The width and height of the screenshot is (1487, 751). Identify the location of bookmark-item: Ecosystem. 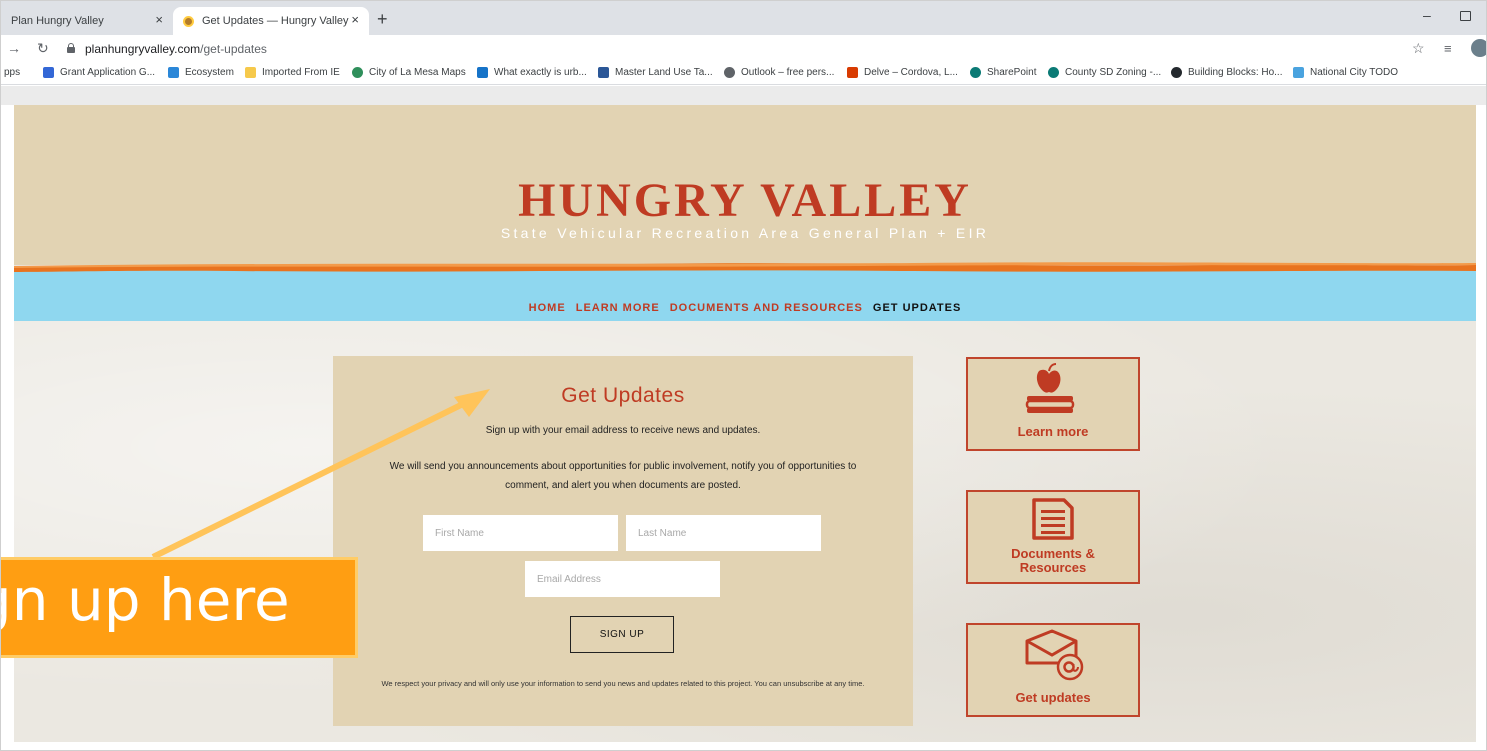
(201, 72).